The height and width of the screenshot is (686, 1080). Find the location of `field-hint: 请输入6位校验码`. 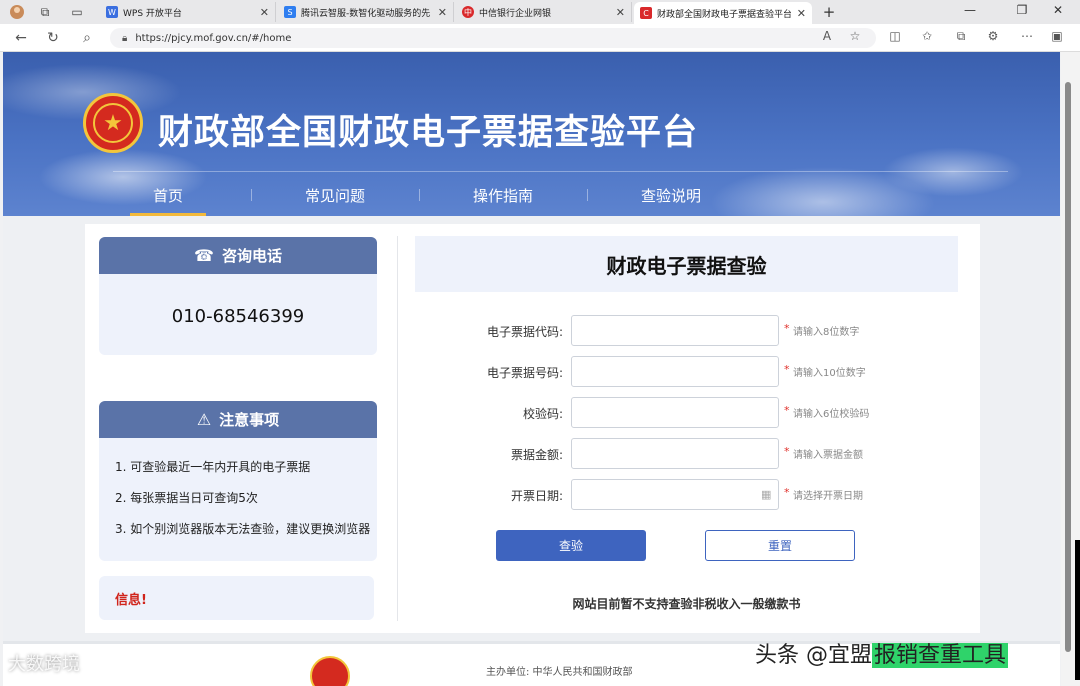

field-hint: 请输入6位校验码 is located at coordinates (831, 414).